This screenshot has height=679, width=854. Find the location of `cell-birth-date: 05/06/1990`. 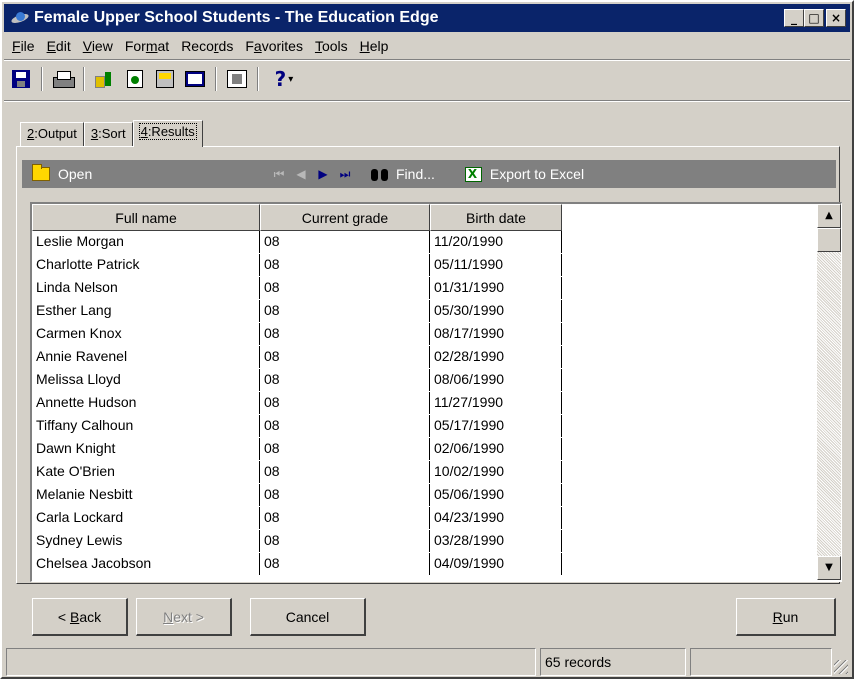

cell-birth-date: 05/06/1990 is located at coordinates (496, 495).